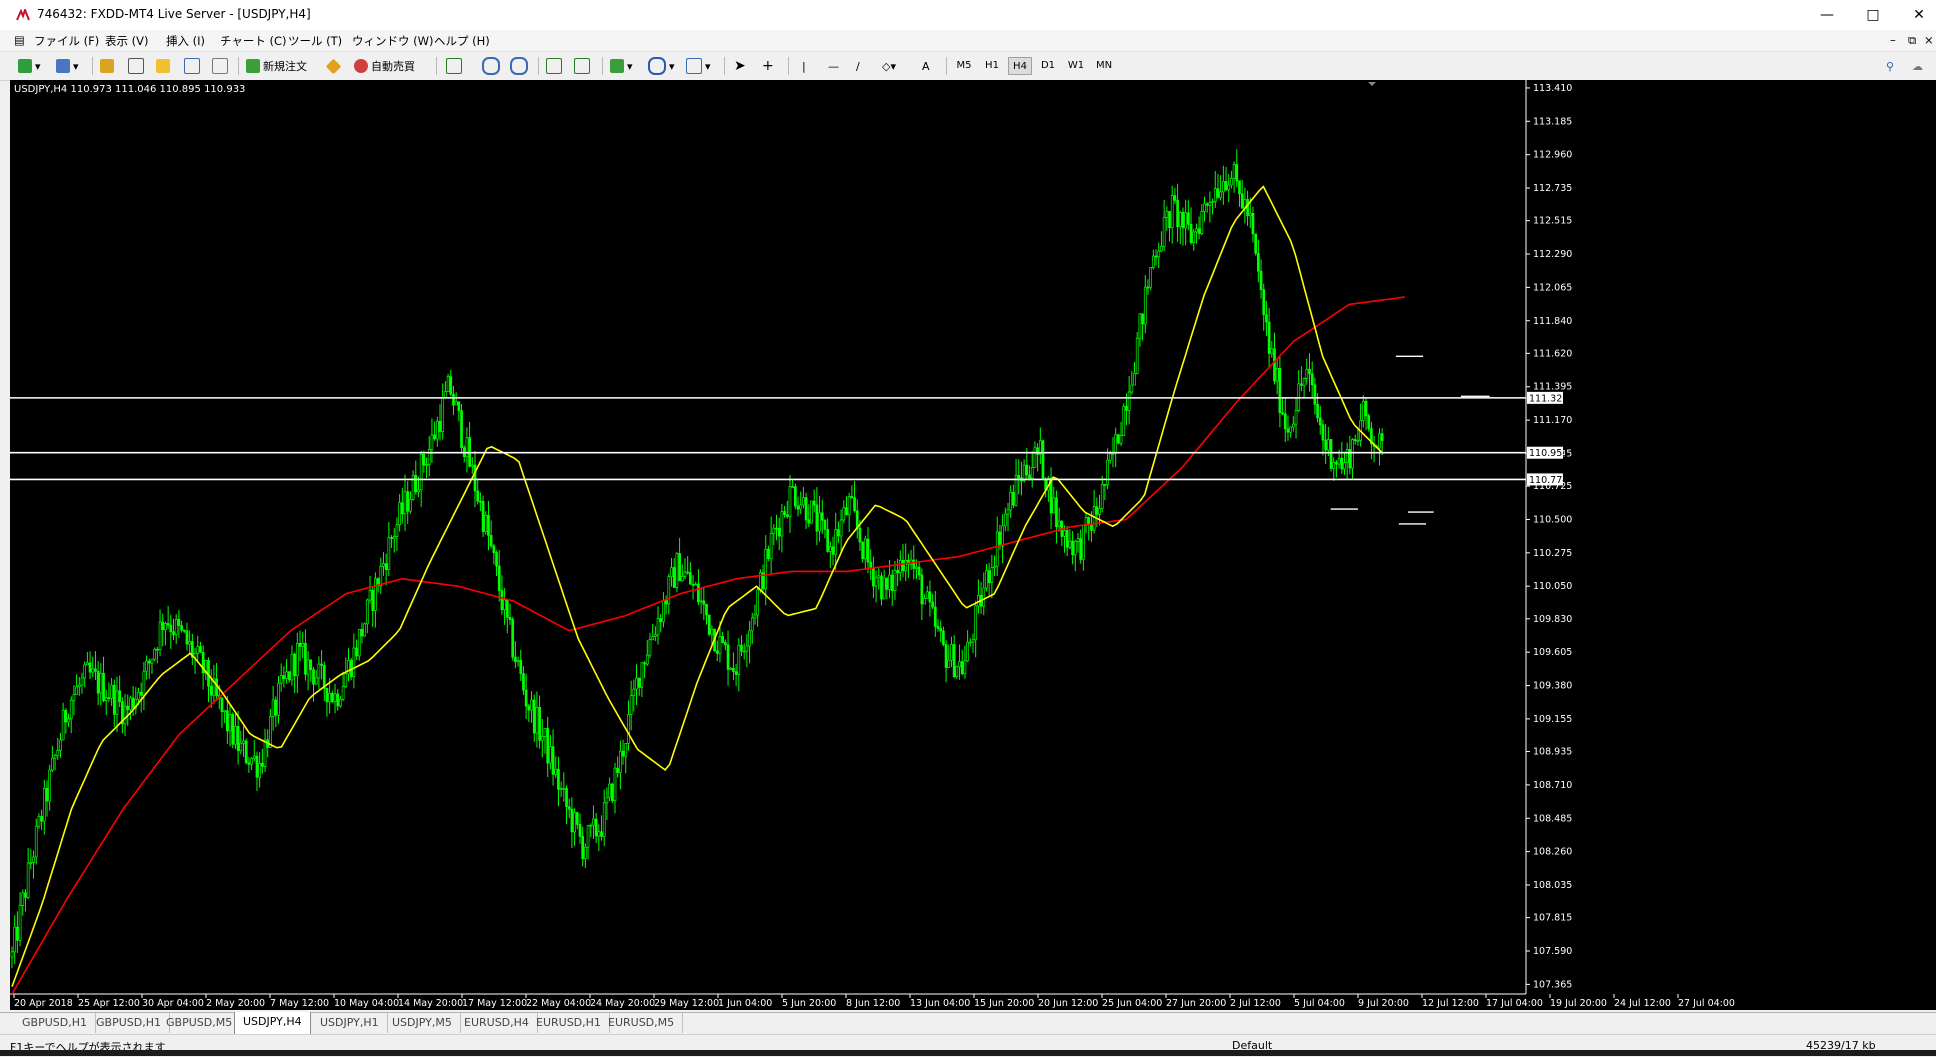 The width and height of the screenshot is (1936, 1057). What do you see at coordinates (858, 66) in the screenshot?
I see `trendline-tool: ∕` at bounding box center [858, 66].